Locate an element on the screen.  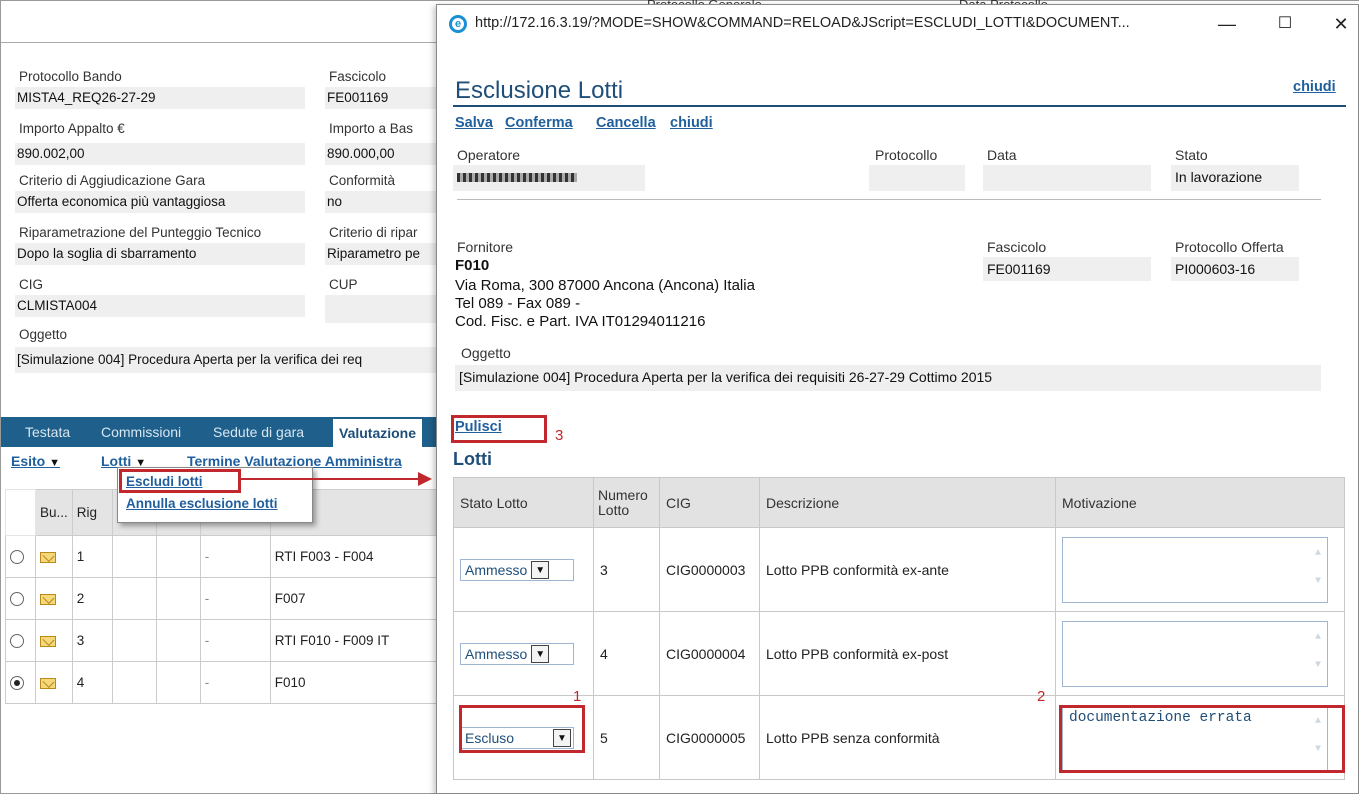
criterio-ripar-value: Riparametro pe is located at coordinates (381, 254).